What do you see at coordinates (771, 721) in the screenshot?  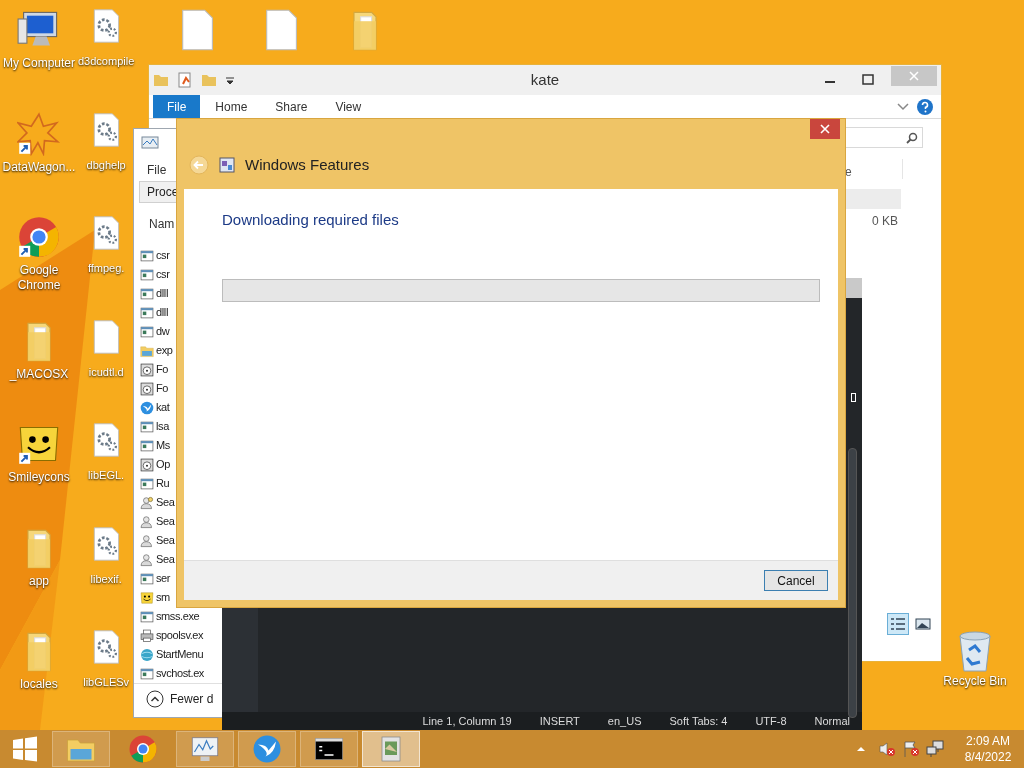 I see `status-text: UTF-8` at bounding box center [771, 721].